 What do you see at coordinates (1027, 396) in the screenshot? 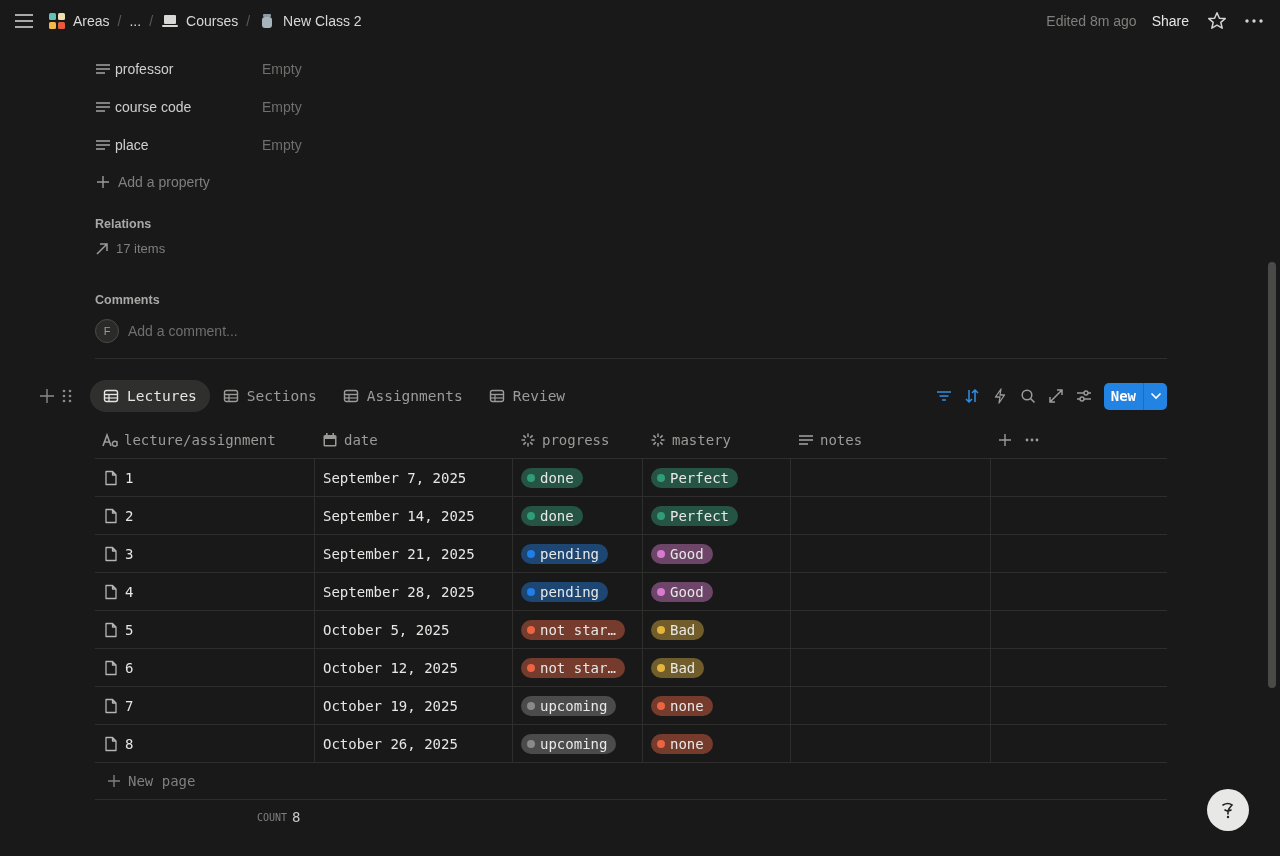
I see `search-icon` at bounding box center [1027, 396].